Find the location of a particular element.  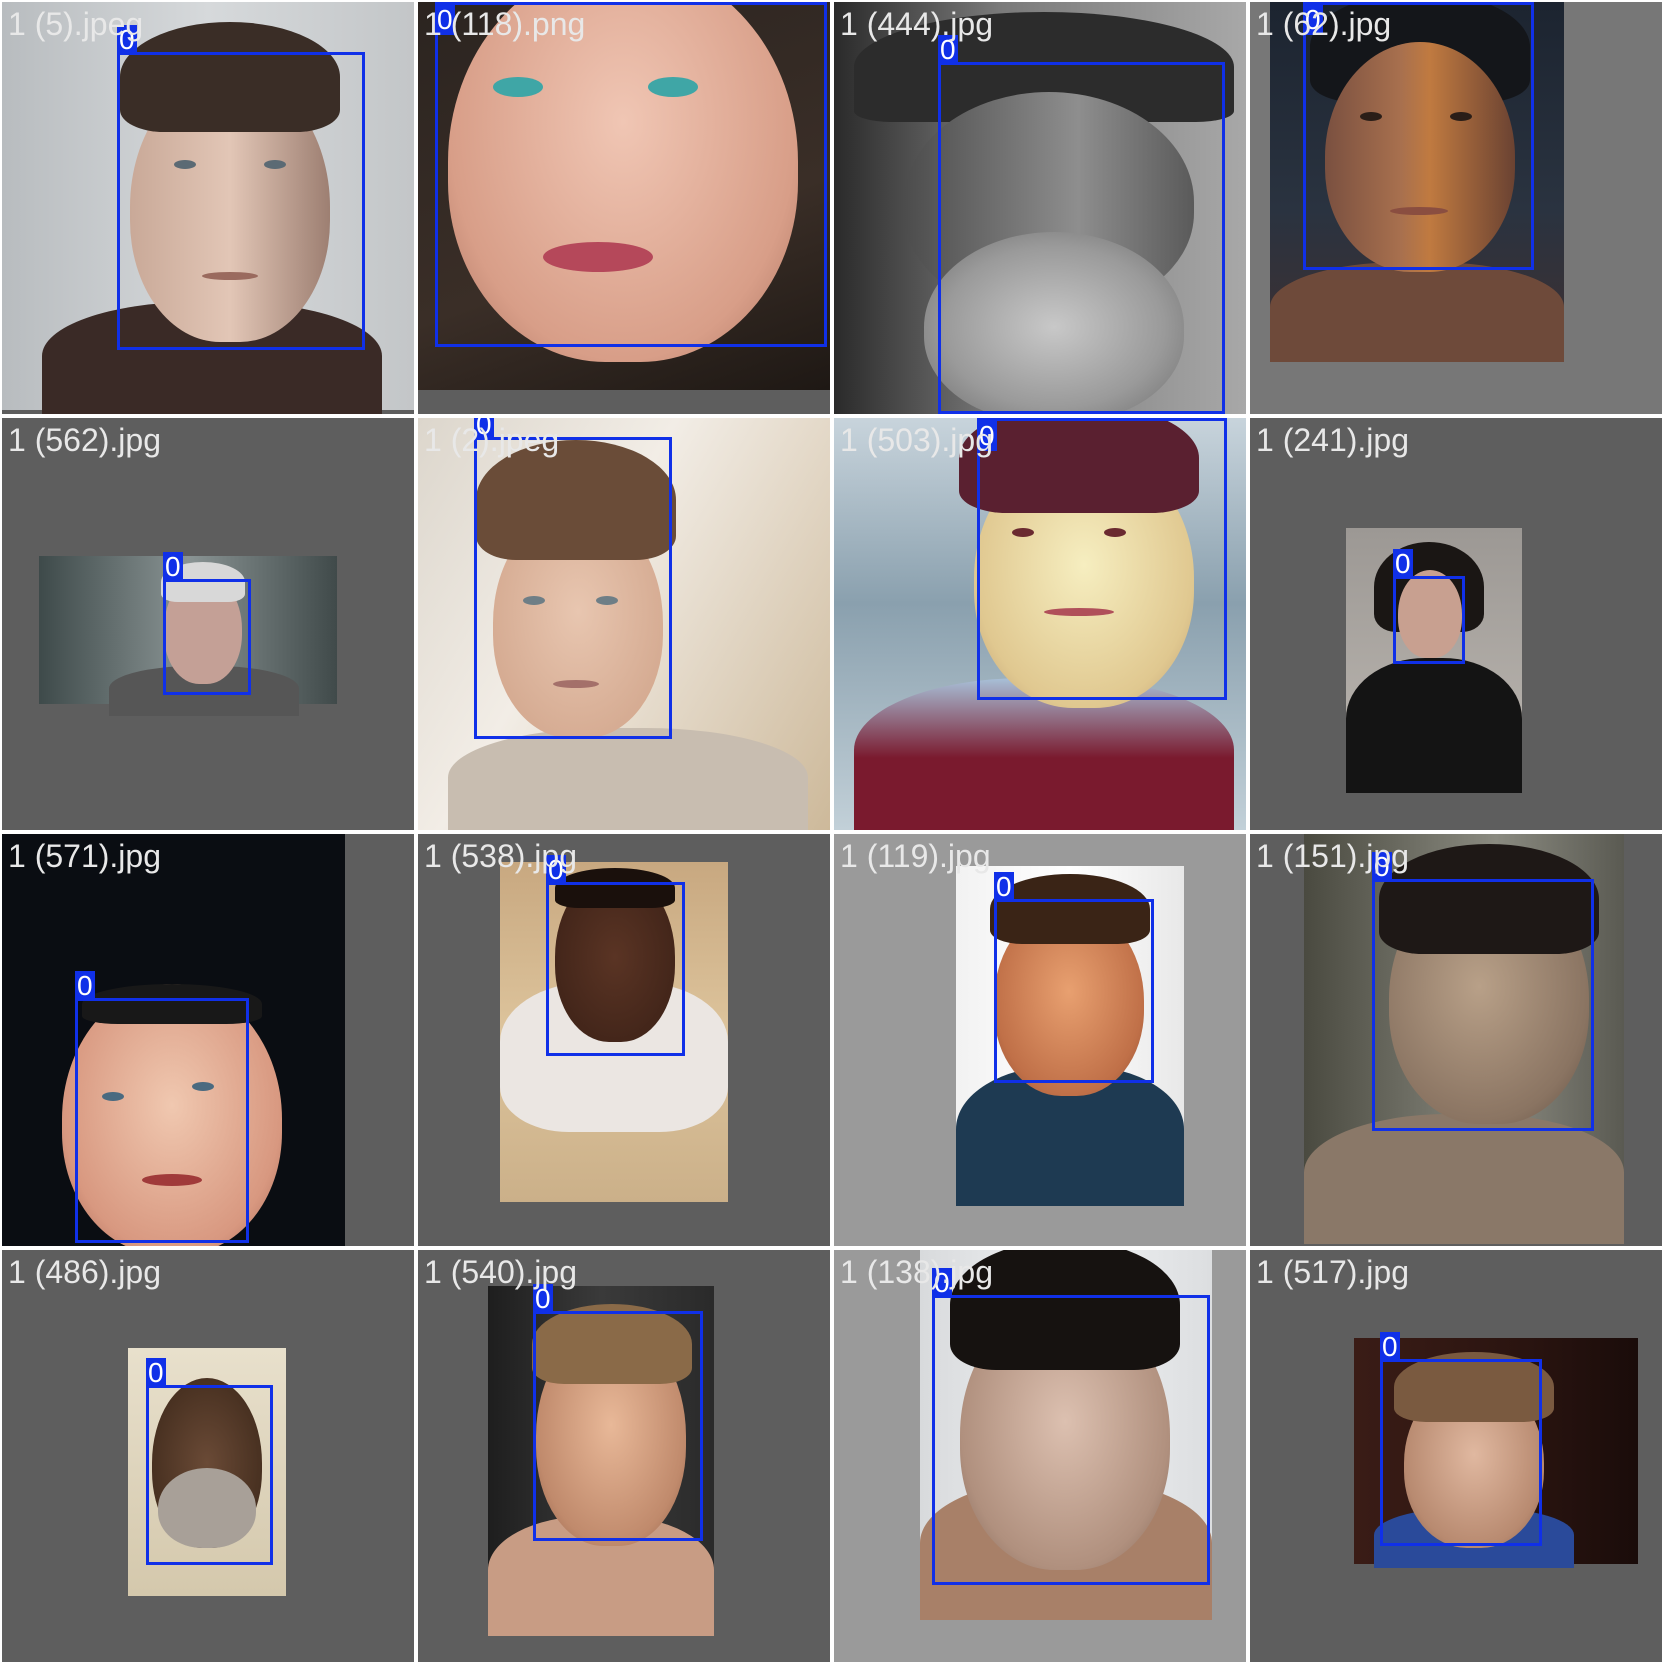

tile: 0 1 (151).jpg is located at coordinates (1456, 1040).